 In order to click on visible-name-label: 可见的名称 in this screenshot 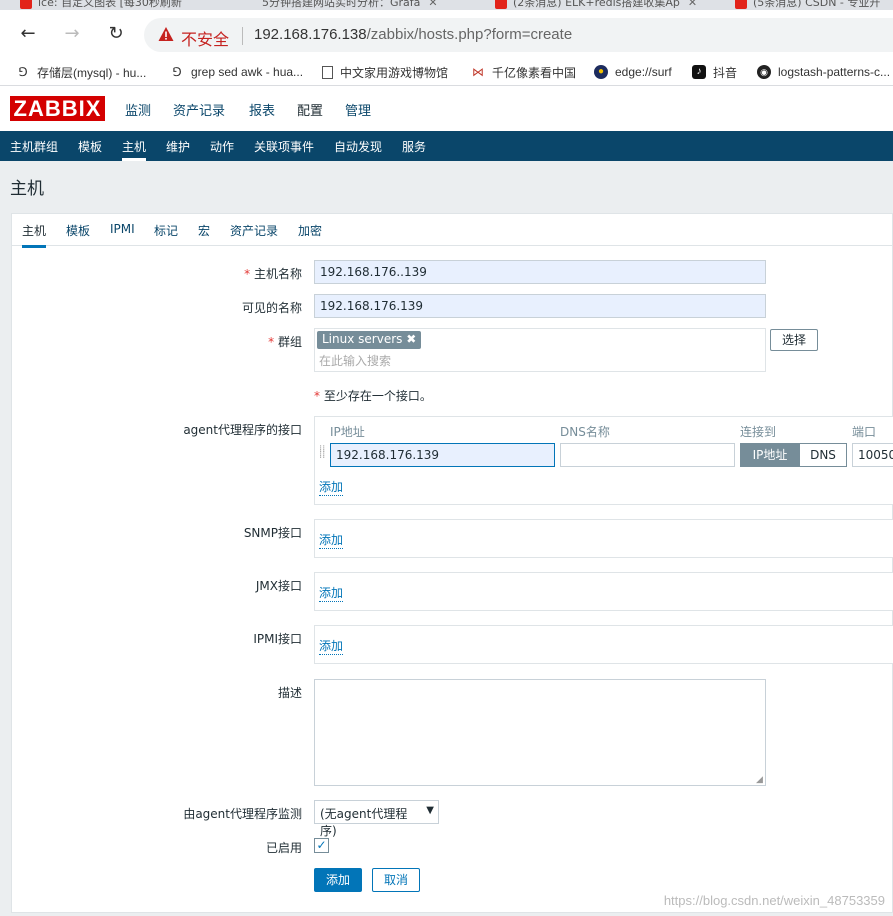, I will do `click(271, 308)`.